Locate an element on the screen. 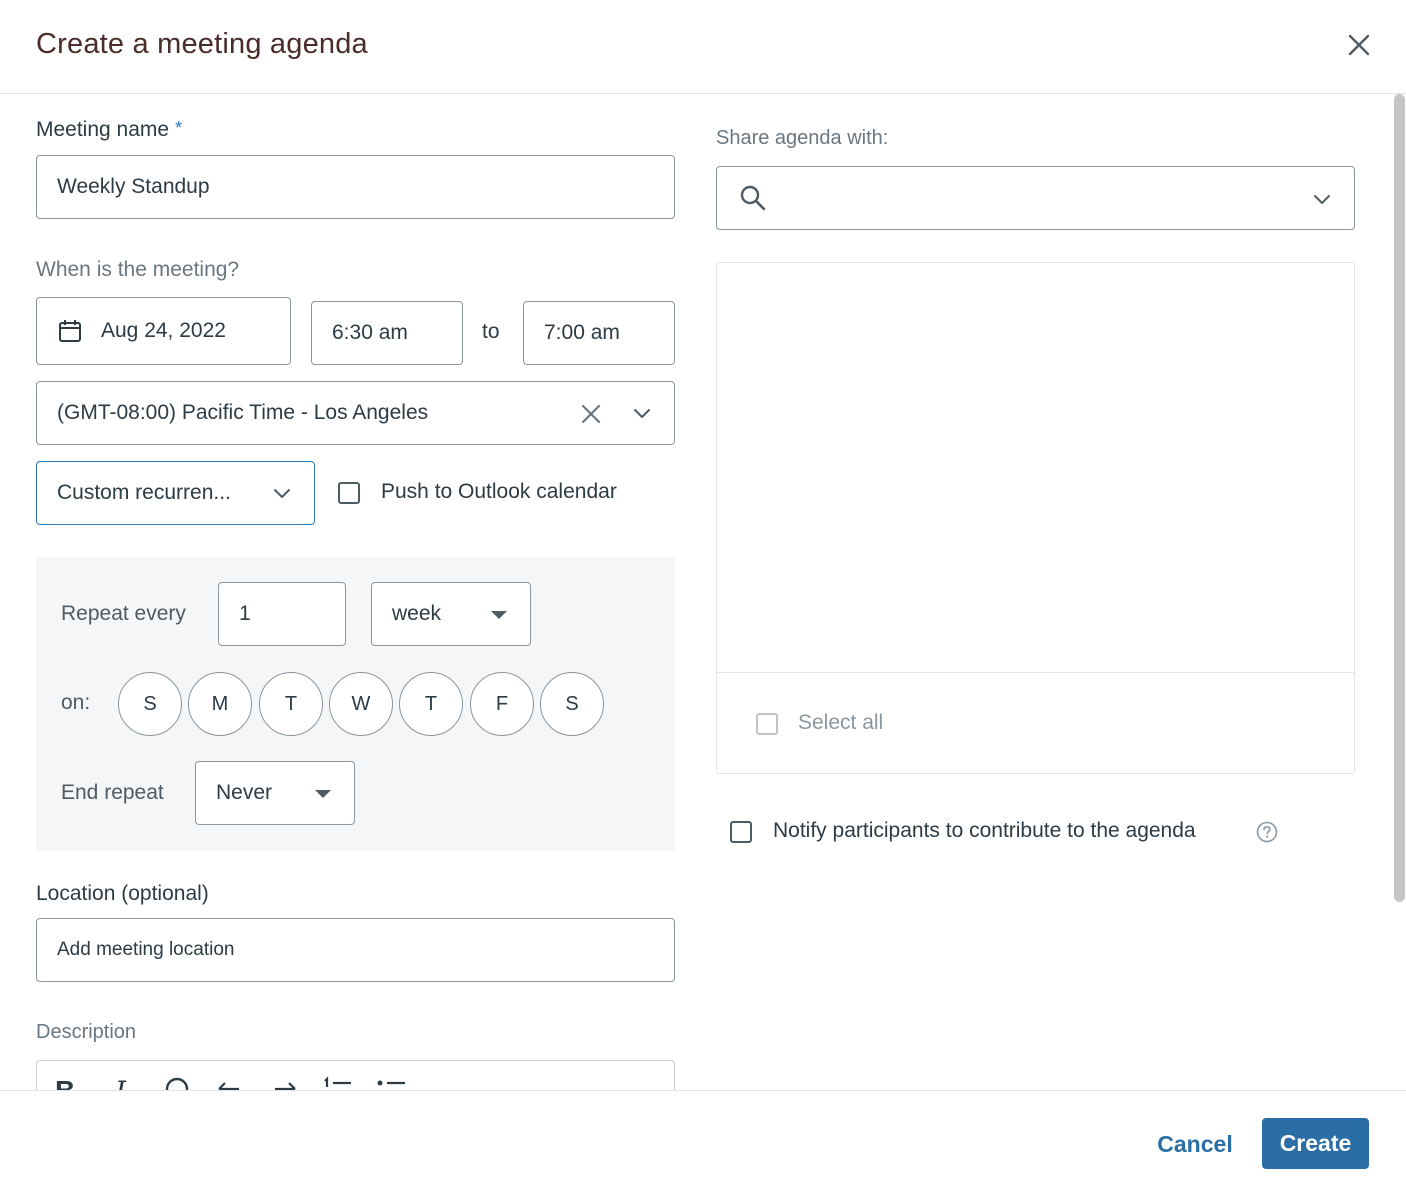 Image resolution: width=1406 pixels, height=1190 pixels. share-search-input is located at coordinates (1035, 198).